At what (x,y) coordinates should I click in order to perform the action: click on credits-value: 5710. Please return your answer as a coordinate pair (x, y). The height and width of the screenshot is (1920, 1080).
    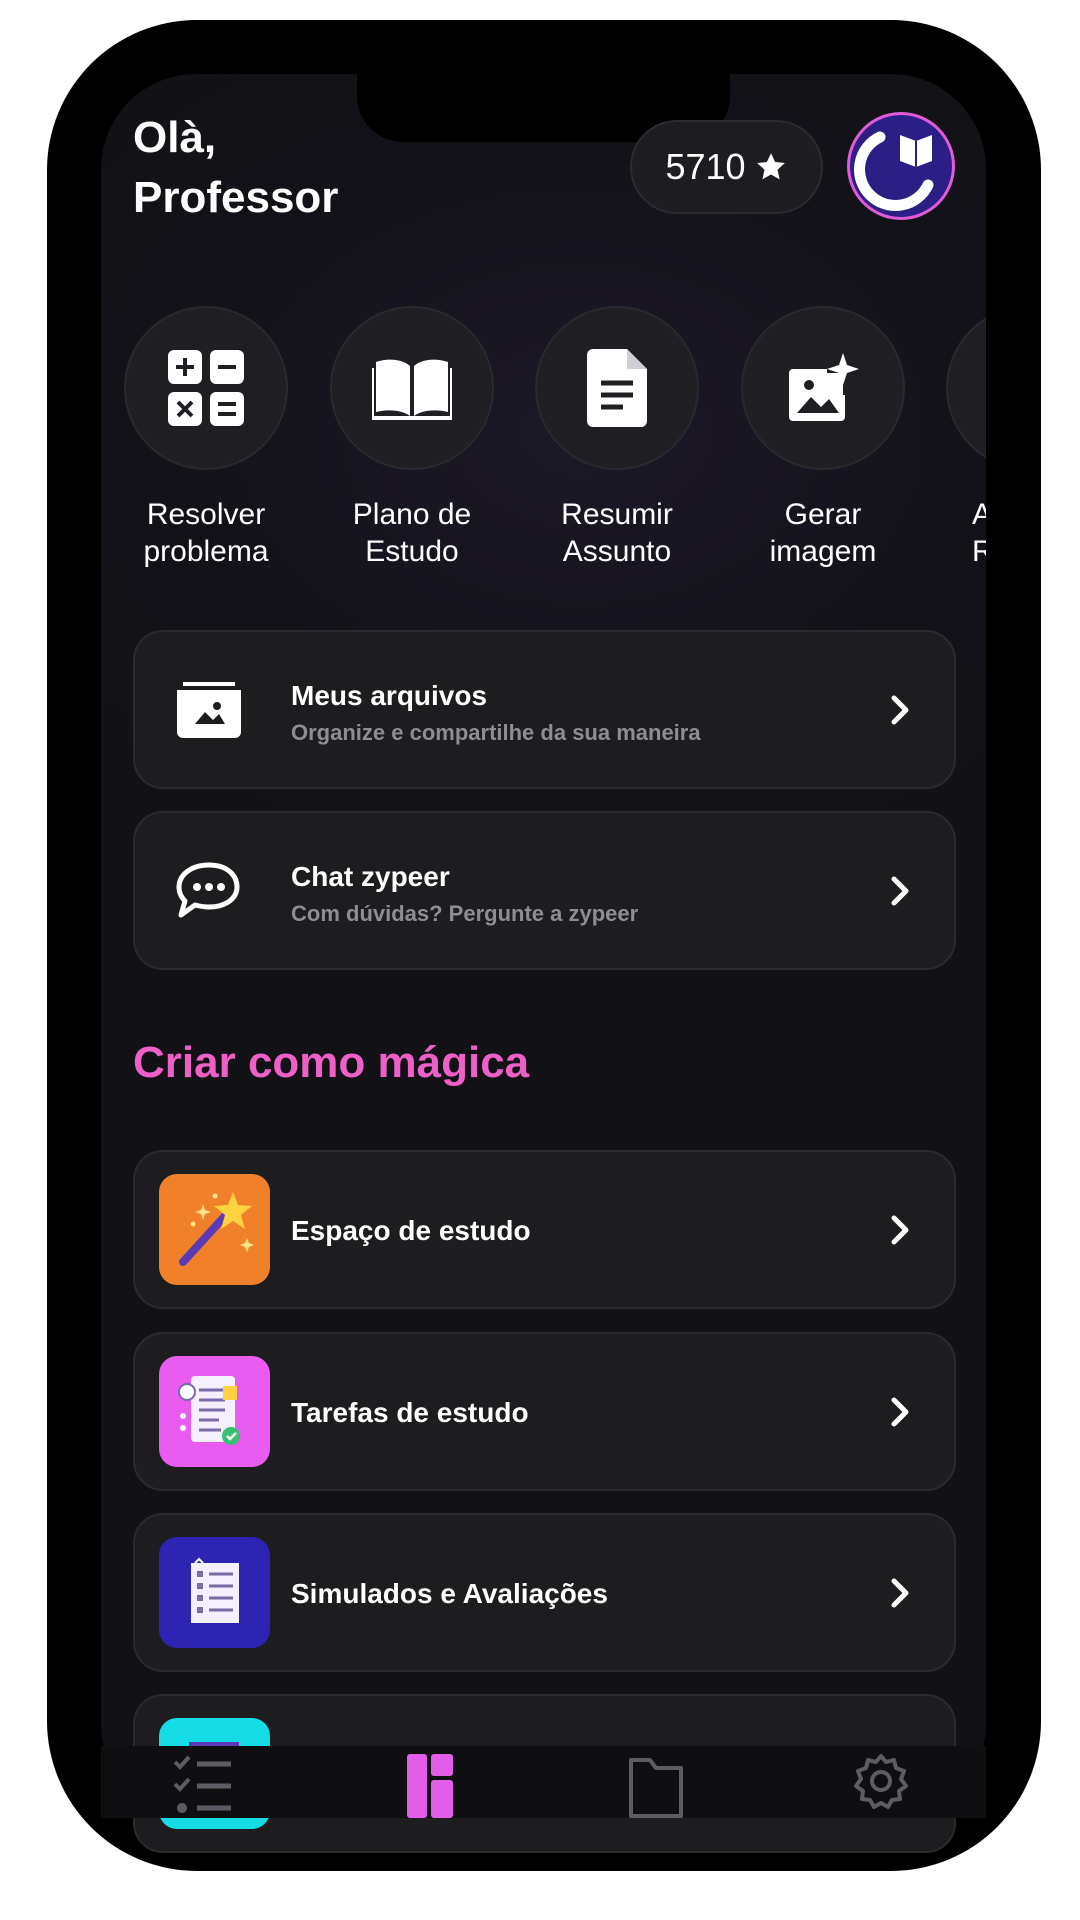
    Looking at the image, I should click on (705, 166).